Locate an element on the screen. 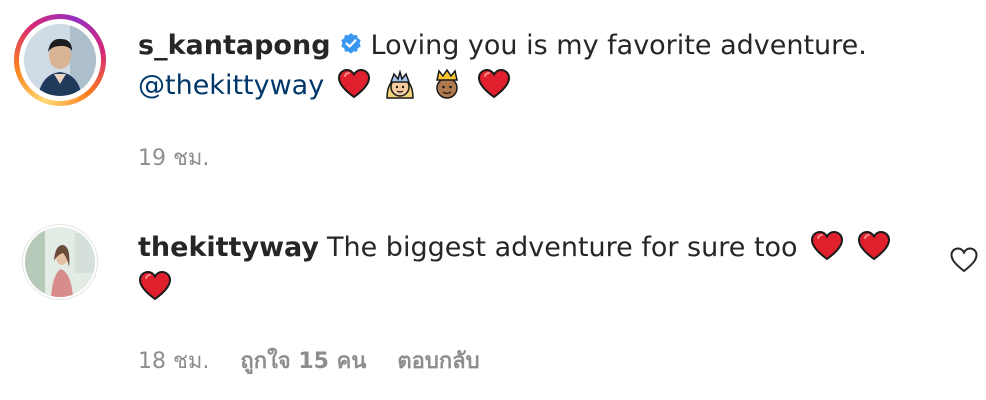 This screenshot has width=986, height=400. timestamp: 18 ชม. is located at coordinates (173, 361).